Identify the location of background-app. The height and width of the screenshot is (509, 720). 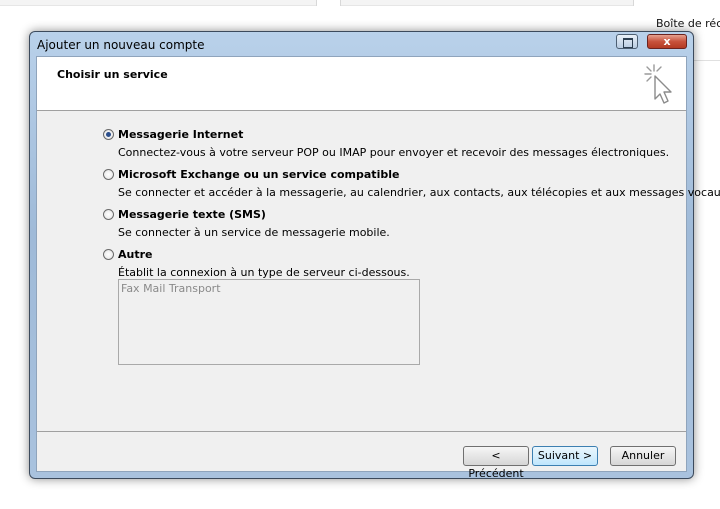
(360, 15).